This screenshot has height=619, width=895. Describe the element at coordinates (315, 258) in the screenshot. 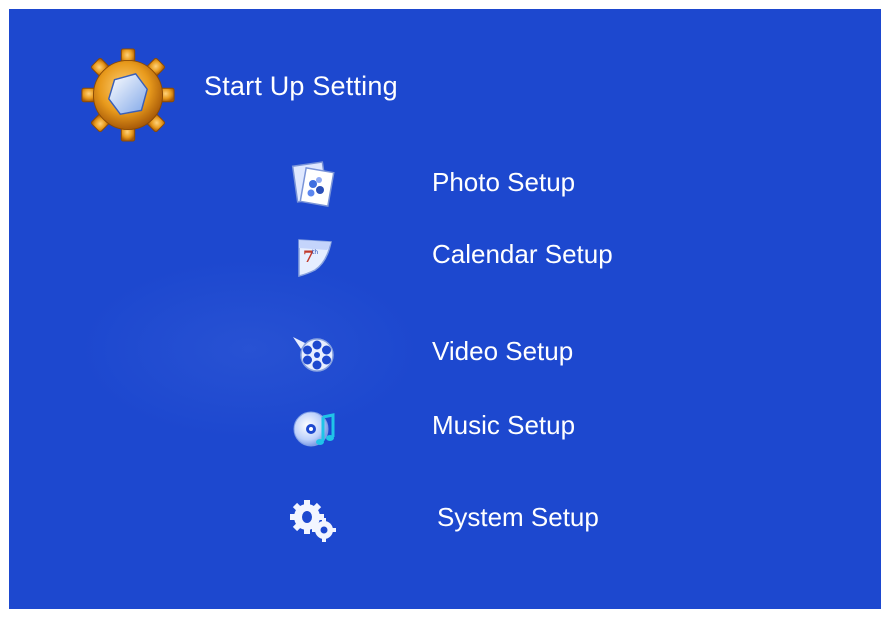

I see `calendar-icon: 7 th` at that location.